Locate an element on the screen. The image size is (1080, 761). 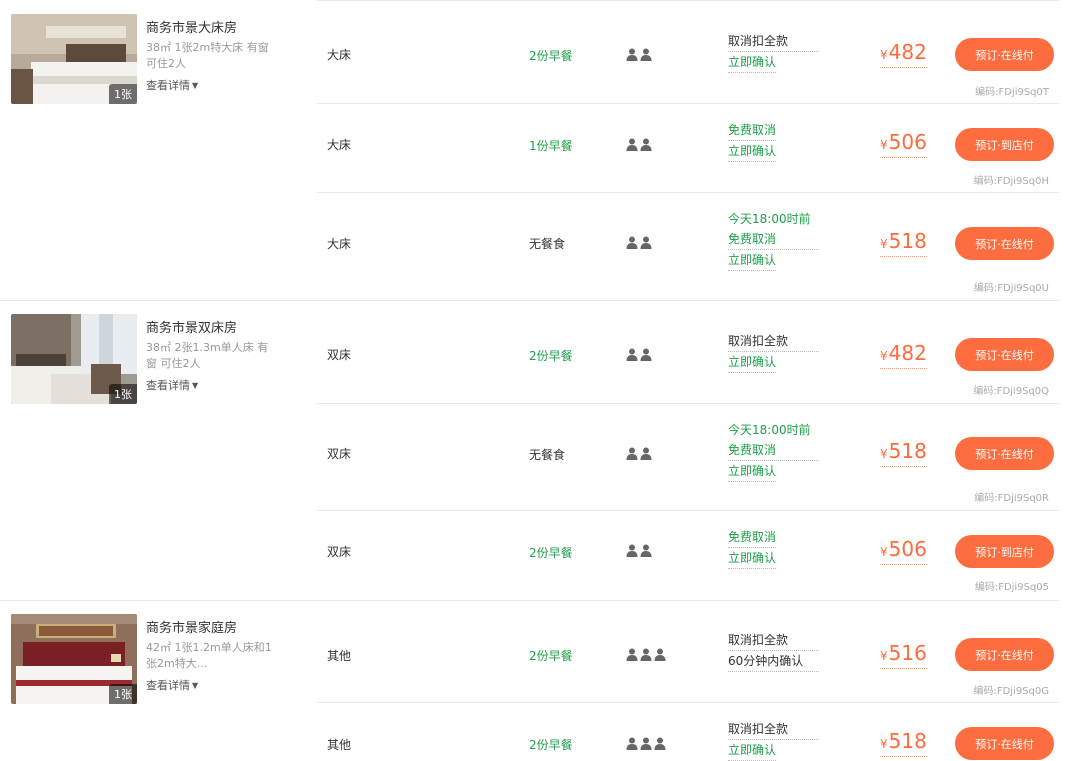
room-description: 38㎡ 1张2m特大床 有窗 可住2人 is located at coordinates (207, 55).